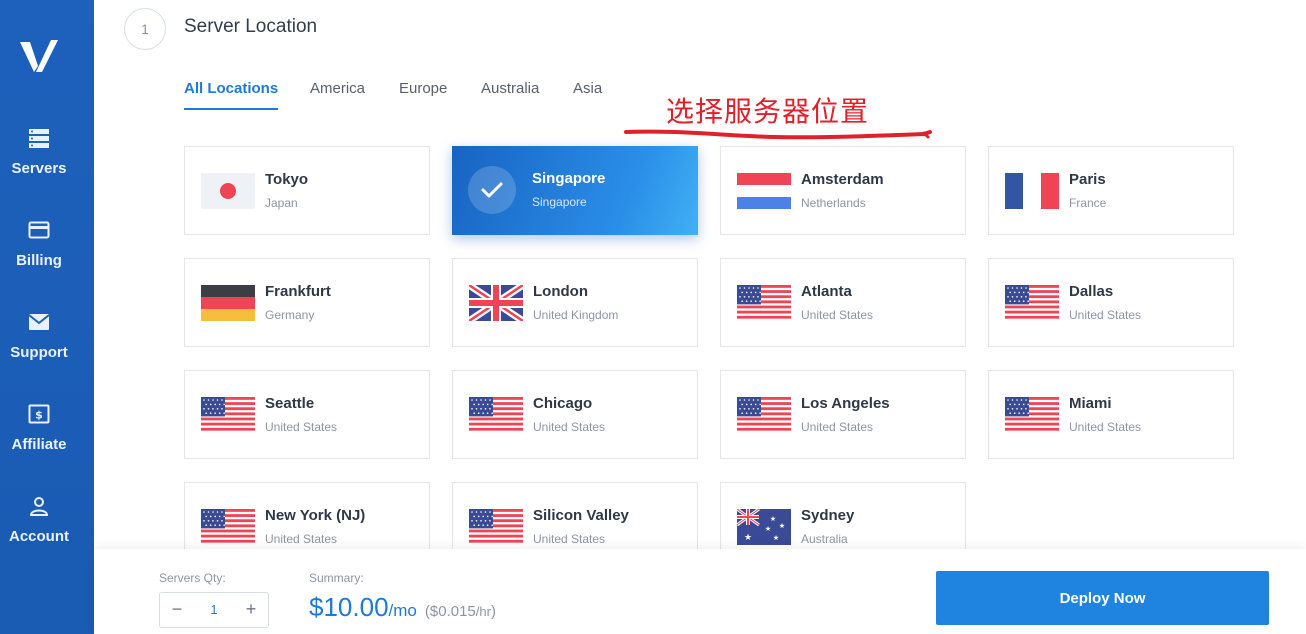 The width and height of the screenshot is (1306, 634). What do you see at coordinates (843, 302) in the screenshot?
I see `location-card-atlanta: Atlanta United States` at bounding box center [843, 302].